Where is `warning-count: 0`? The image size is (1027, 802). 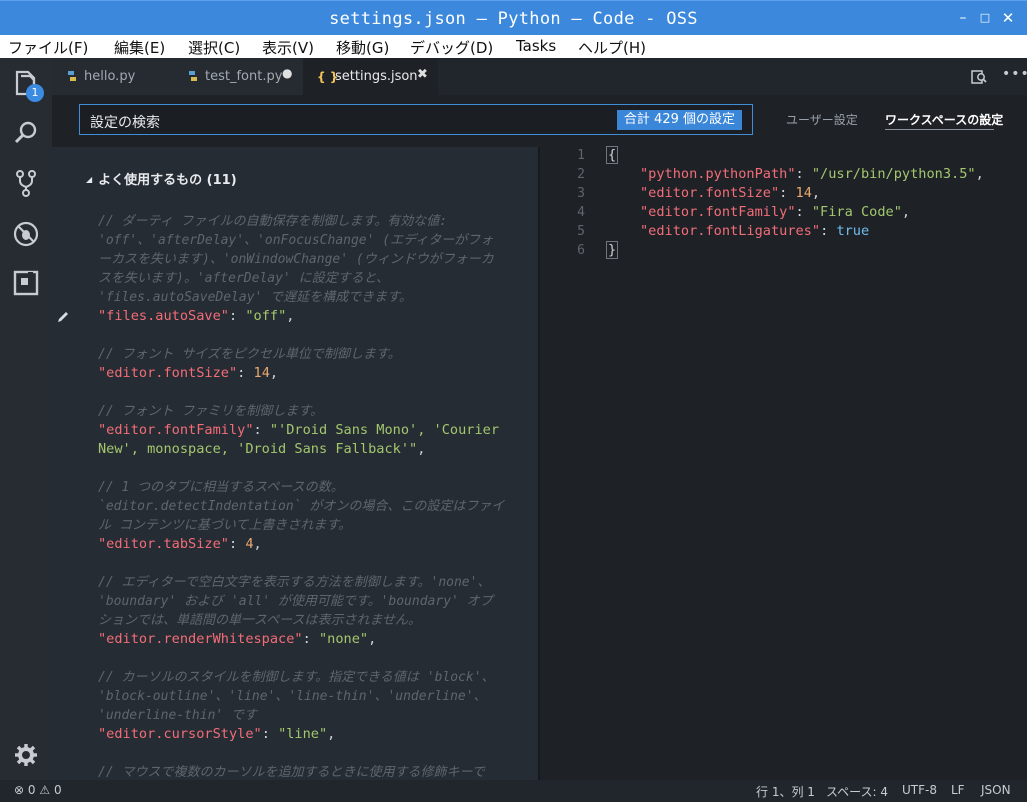 warning-count: 0 is located at coordinates (57, 790).